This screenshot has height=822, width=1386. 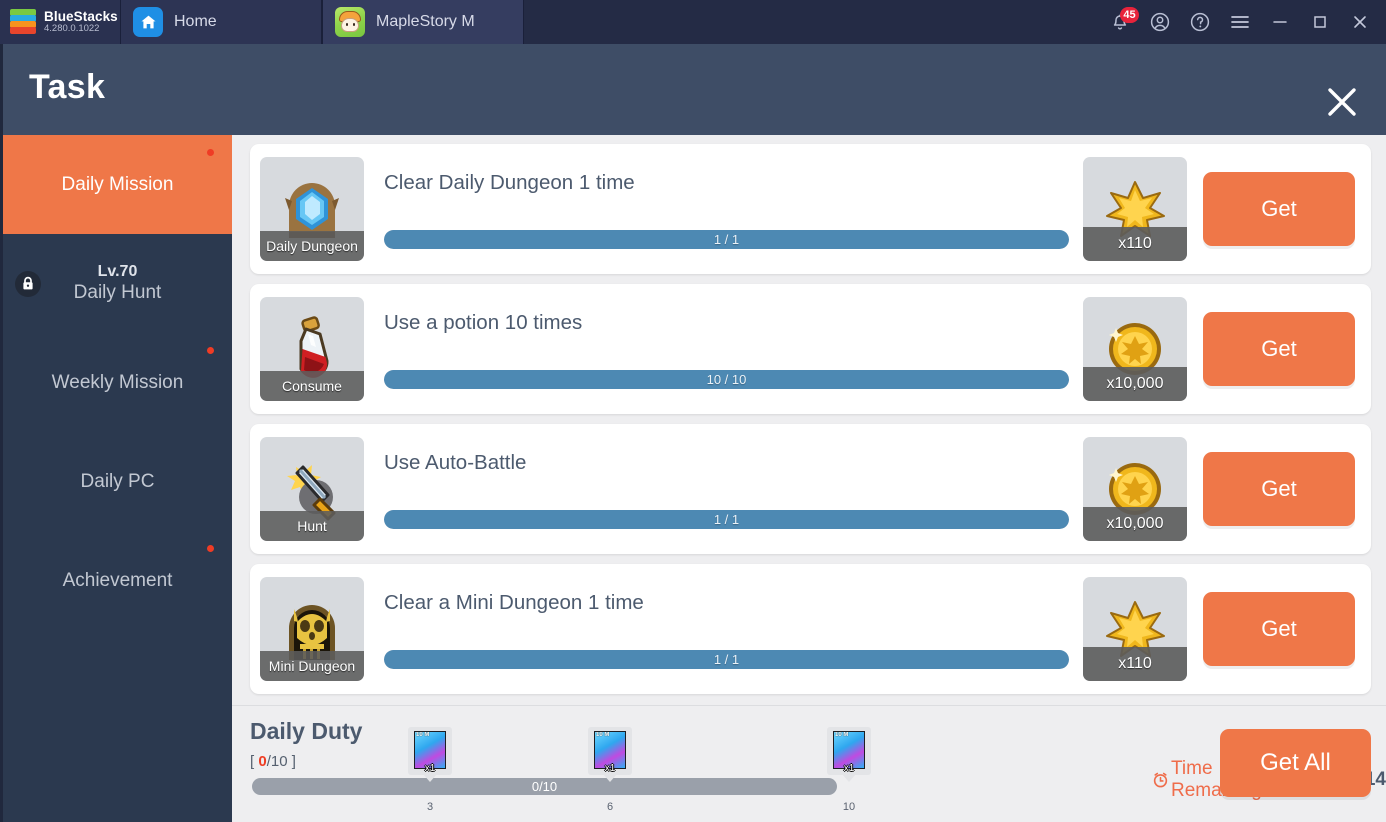 What do you see at coordinates (1160, 22) in the screenshot?
I see `account-icon` at bounding box center [1160, 22].